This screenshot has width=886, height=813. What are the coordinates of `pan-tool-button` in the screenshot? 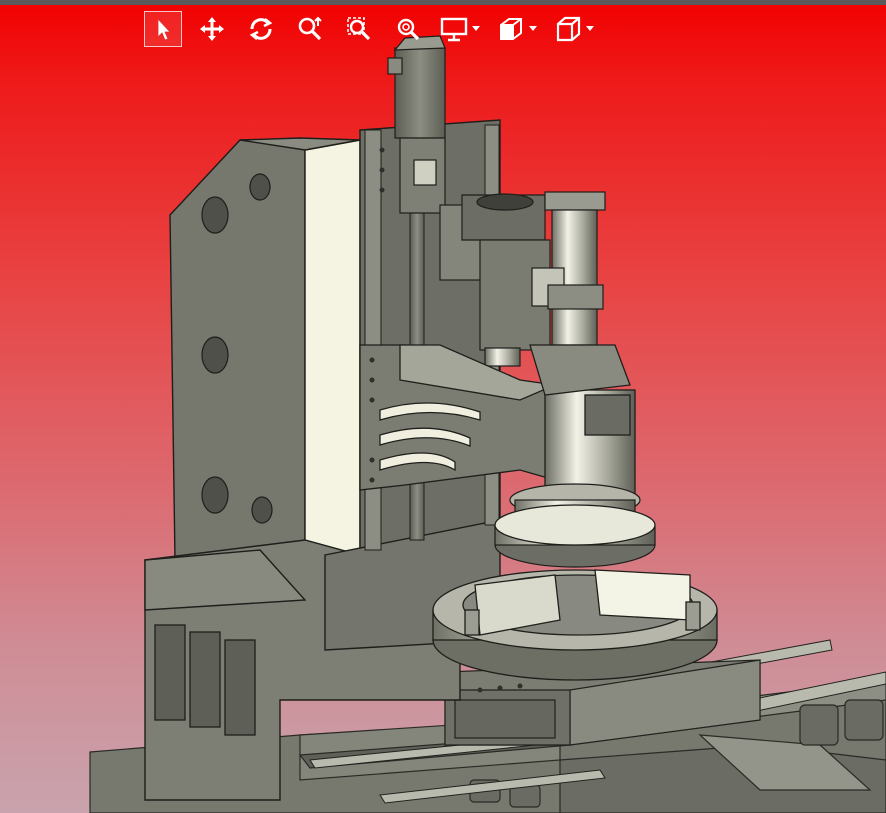 It's located at (212, 29).